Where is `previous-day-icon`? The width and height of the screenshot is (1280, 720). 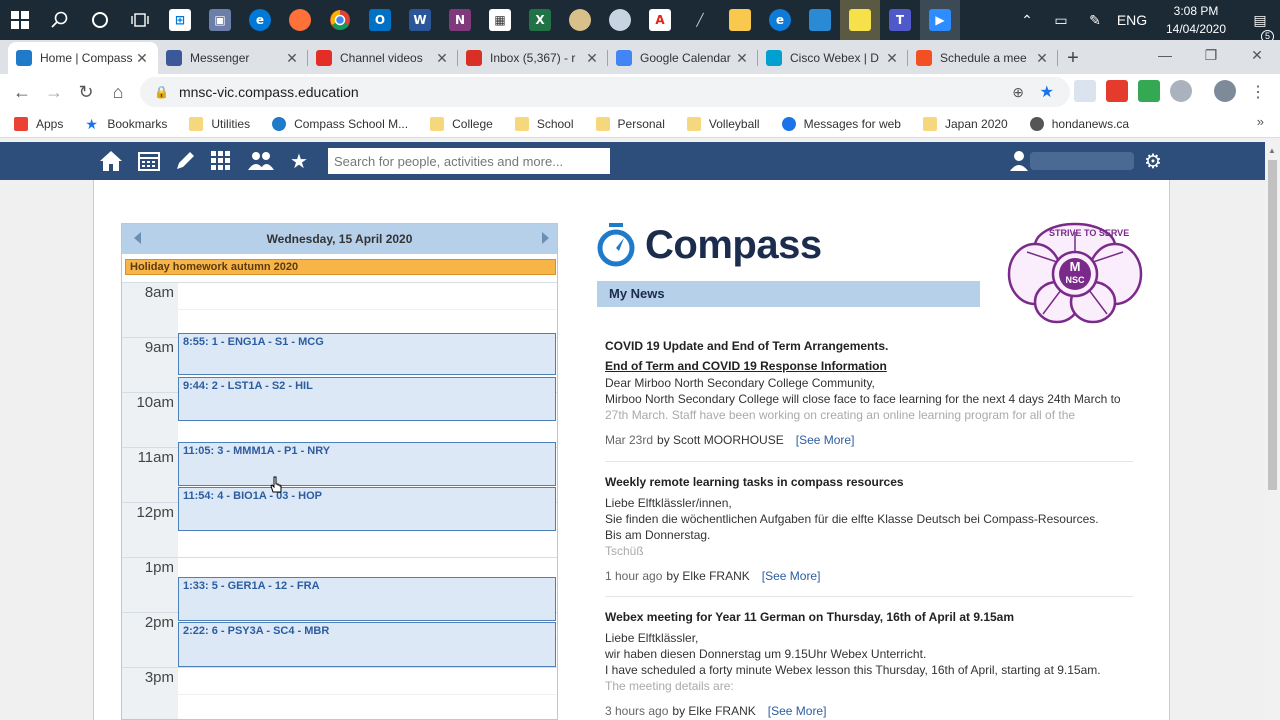
previous-day-icon is located at coordinates (137, 238).